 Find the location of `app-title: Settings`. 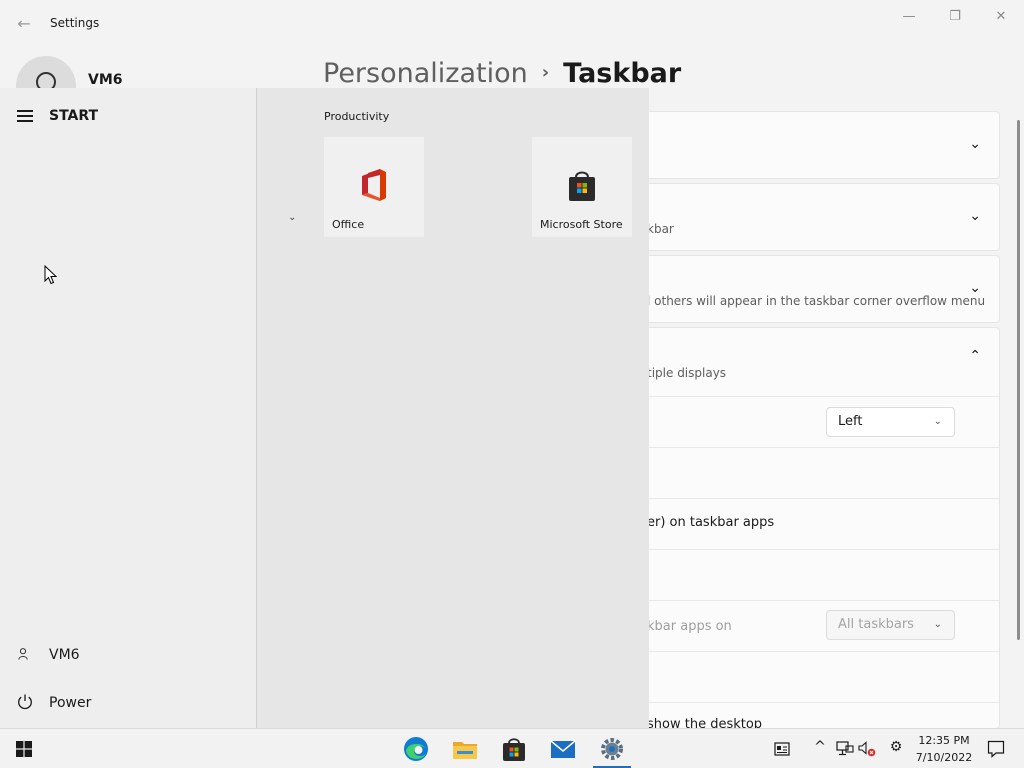

app-title: Settings is located at coordinates (75, 23).